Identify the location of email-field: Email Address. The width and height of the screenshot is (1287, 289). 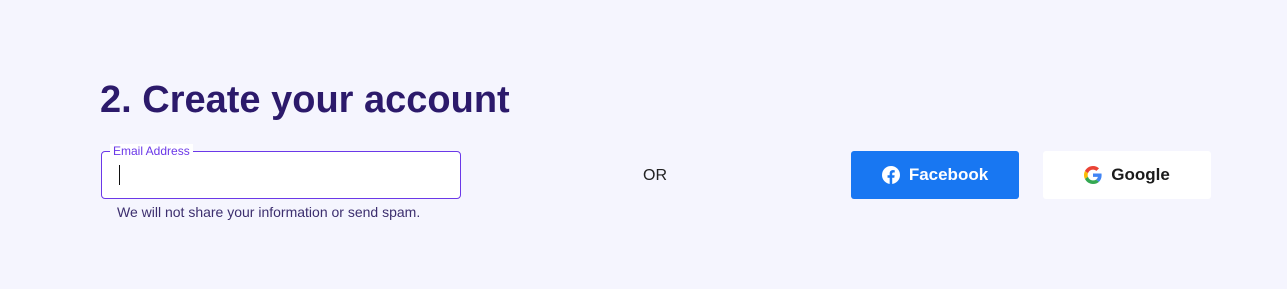
(281, 171).